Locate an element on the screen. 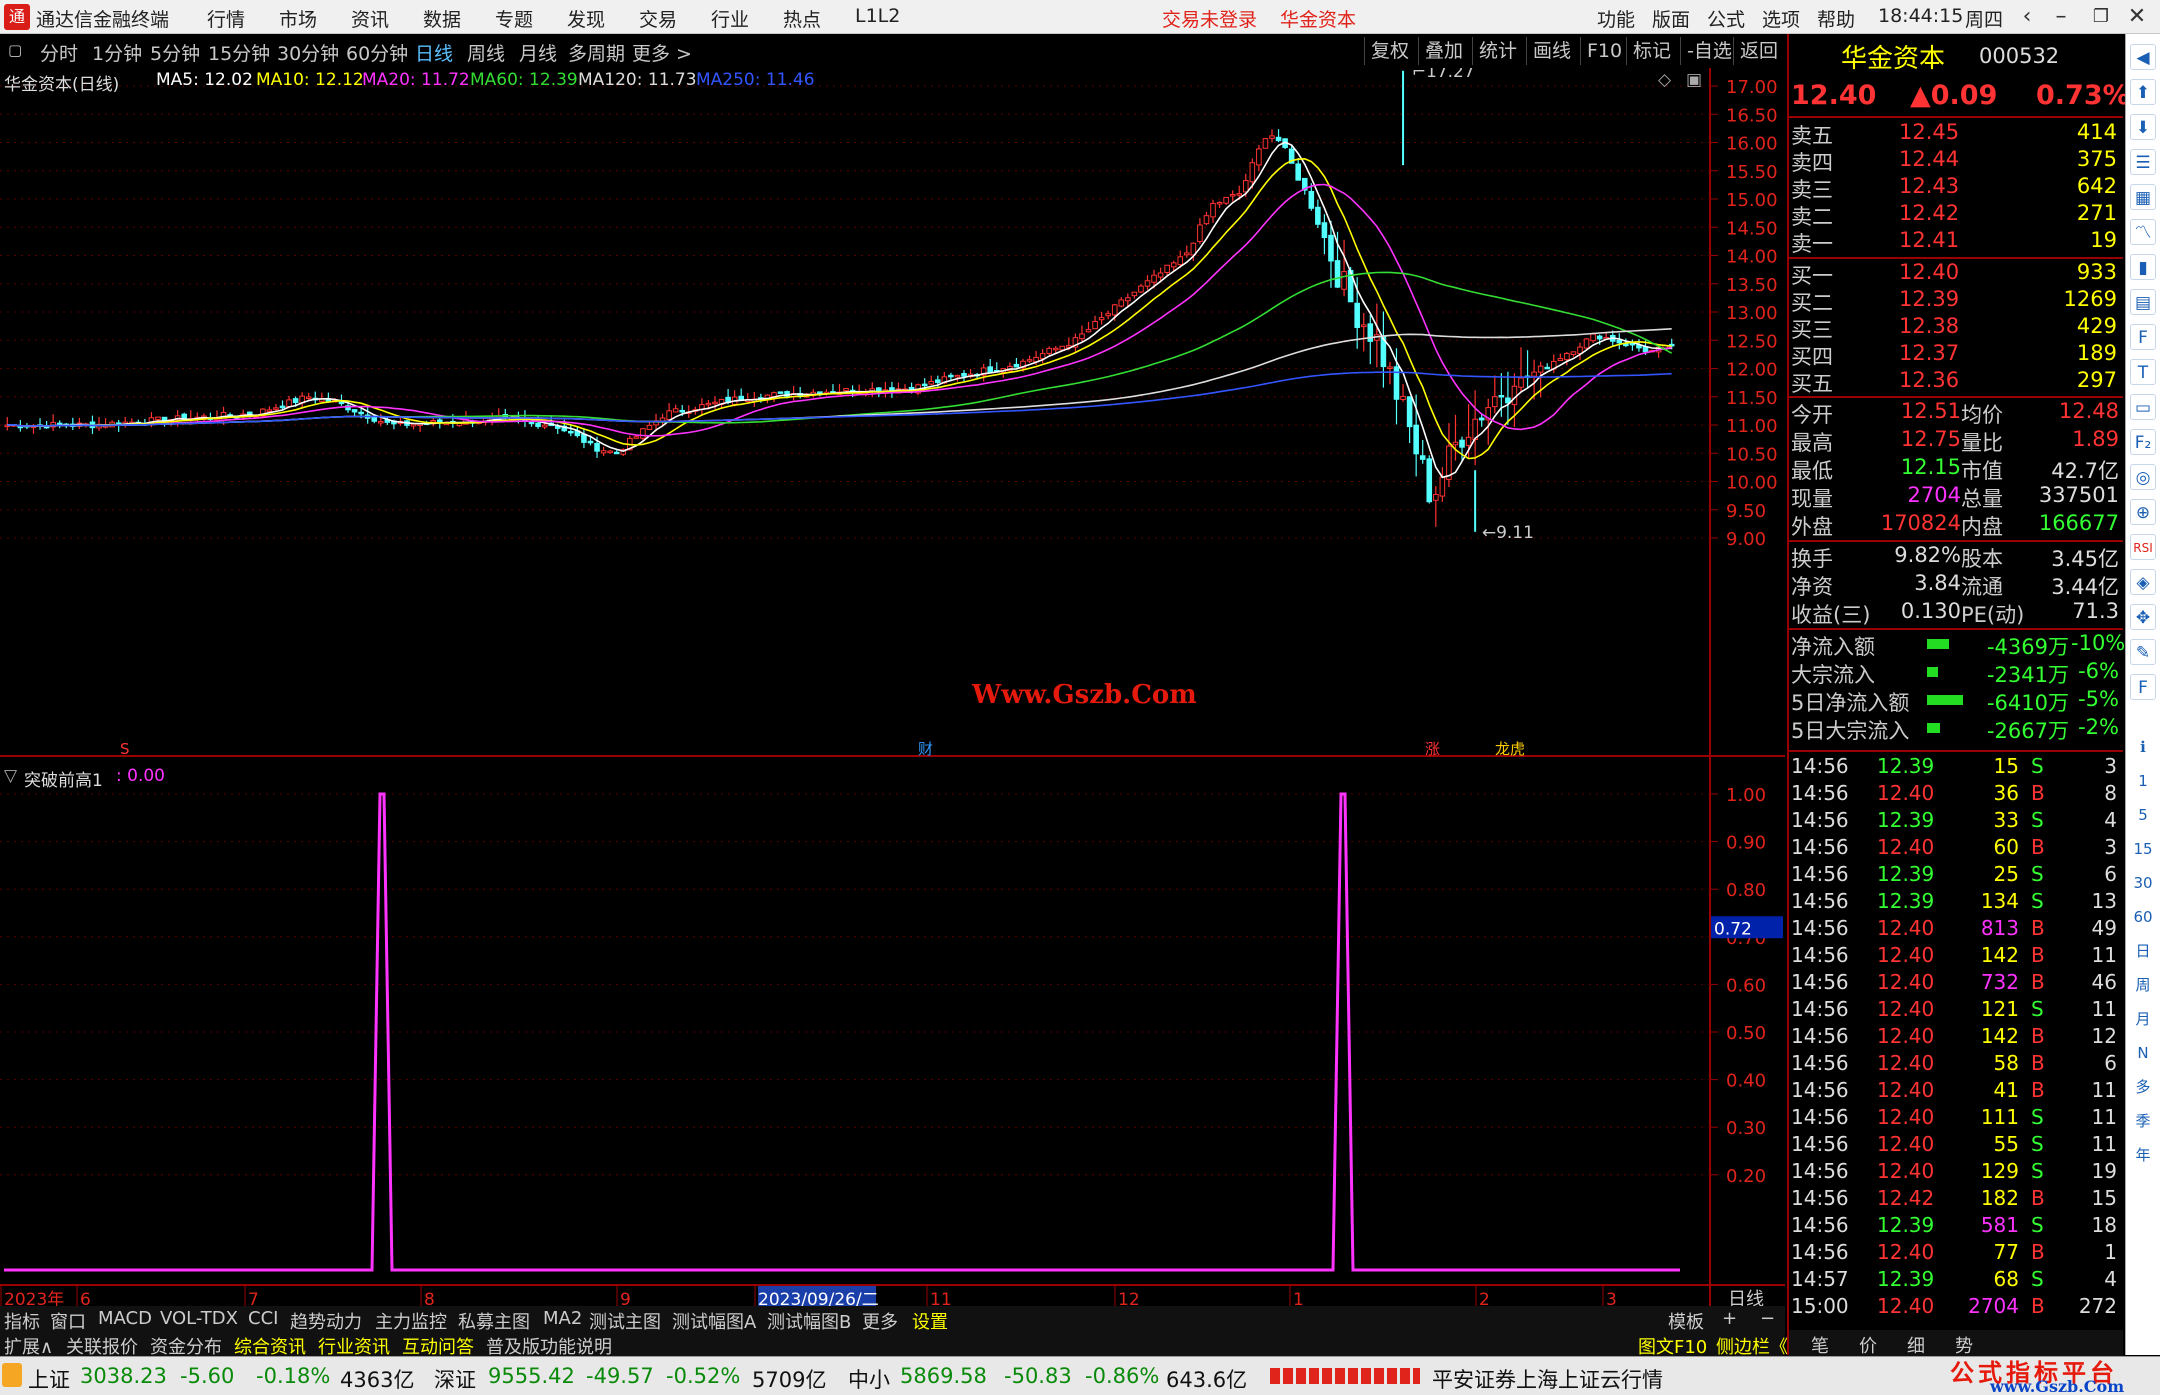 This screenshot has width=2160, height=1395. tab-macd: MACD is located at coordinates (125, 1318).